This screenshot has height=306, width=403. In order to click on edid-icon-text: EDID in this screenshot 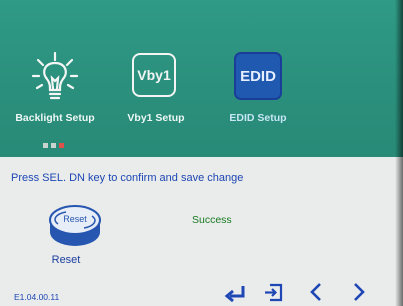, I will do `click(258, 76)`.